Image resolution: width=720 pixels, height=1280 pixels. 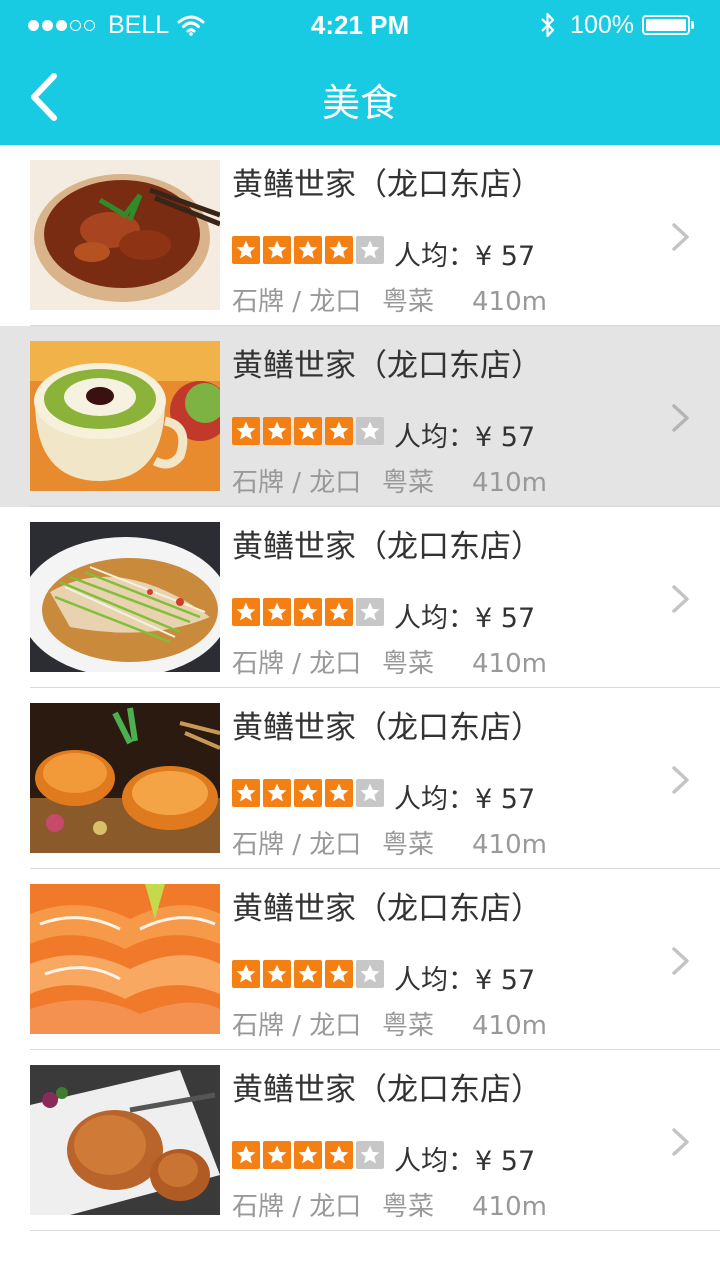 I want to click on bluetooth-icon, so click(x=548, y=25).